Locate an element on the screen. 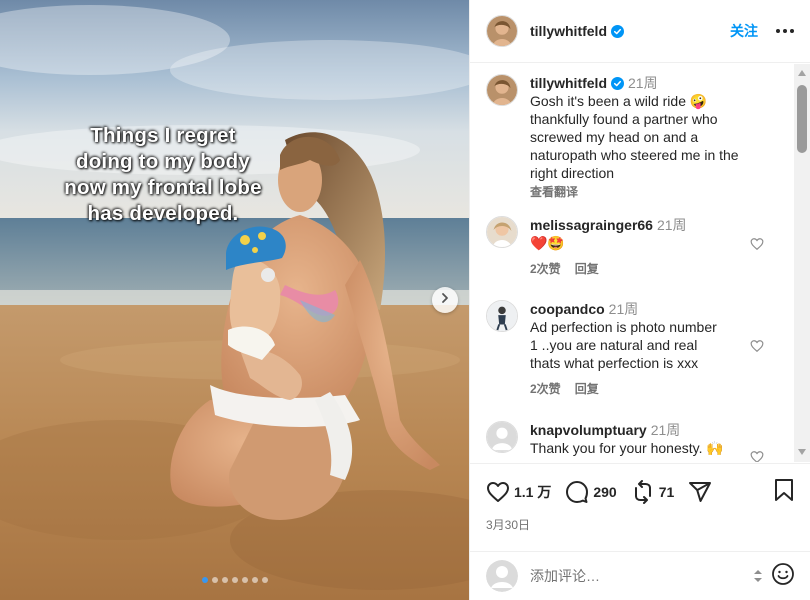 The image size is (810, 600). comment-composer is located at coordinates (640, 575).